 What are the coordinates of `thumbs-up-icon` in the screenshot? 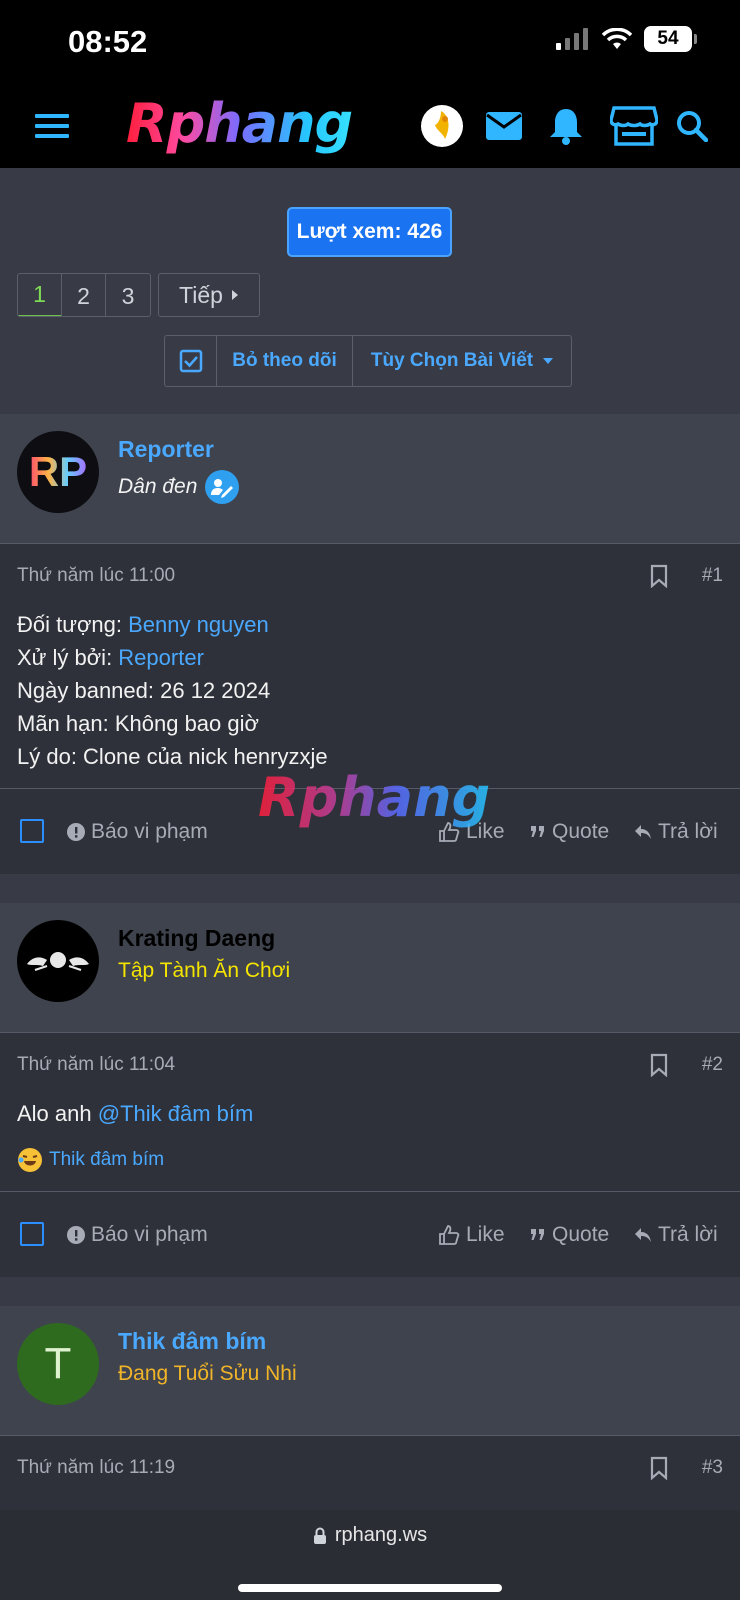 It's located at (449, 1235).